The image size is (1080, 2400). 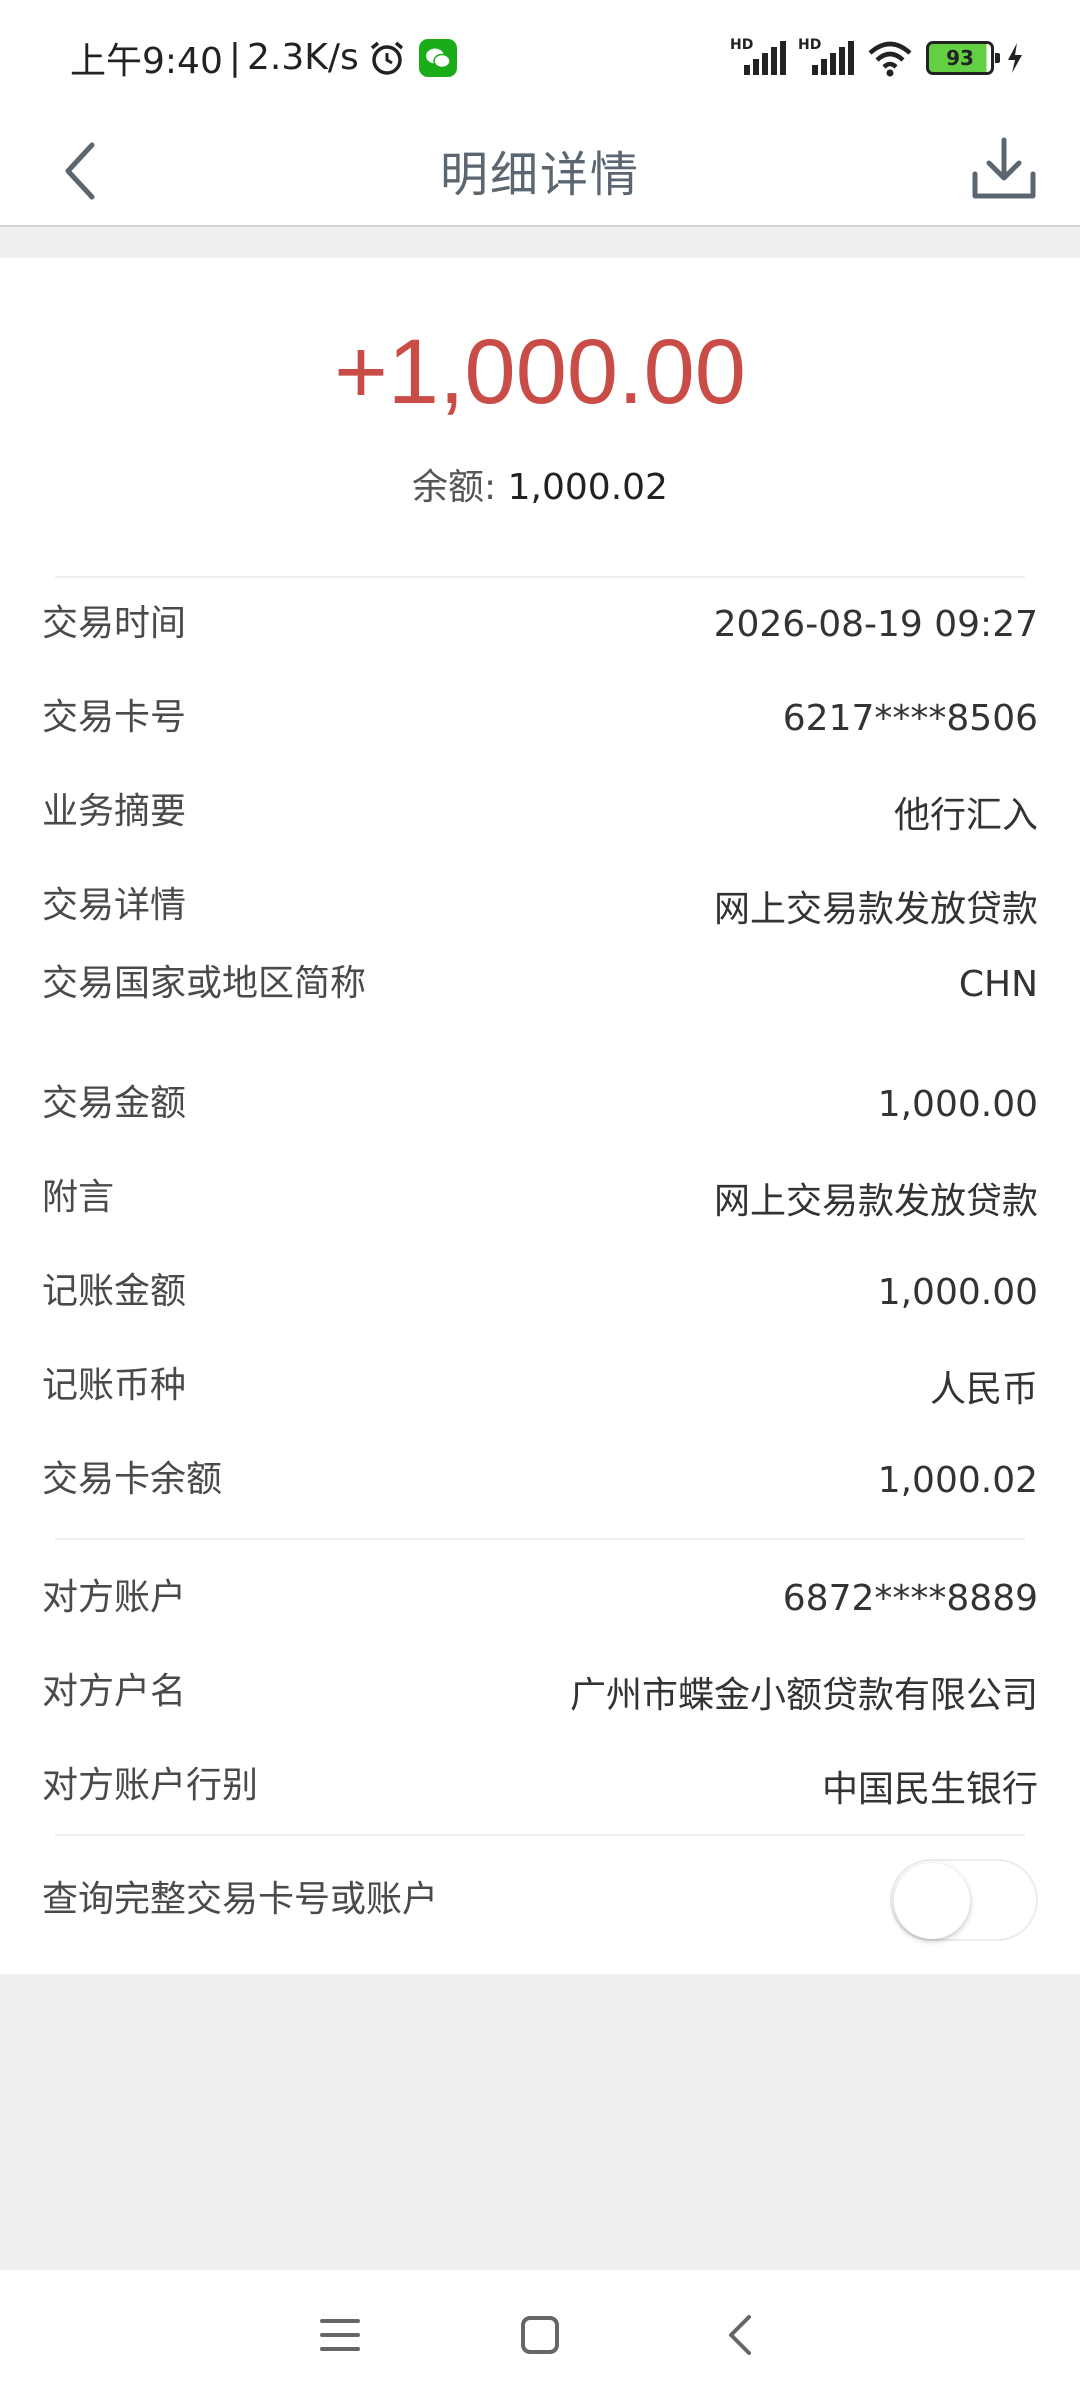 What do you see at coordinates (150, 1785) in the screenshot?
I see `detail-label: 对方账户行别` at bounding box center [150, 1785].